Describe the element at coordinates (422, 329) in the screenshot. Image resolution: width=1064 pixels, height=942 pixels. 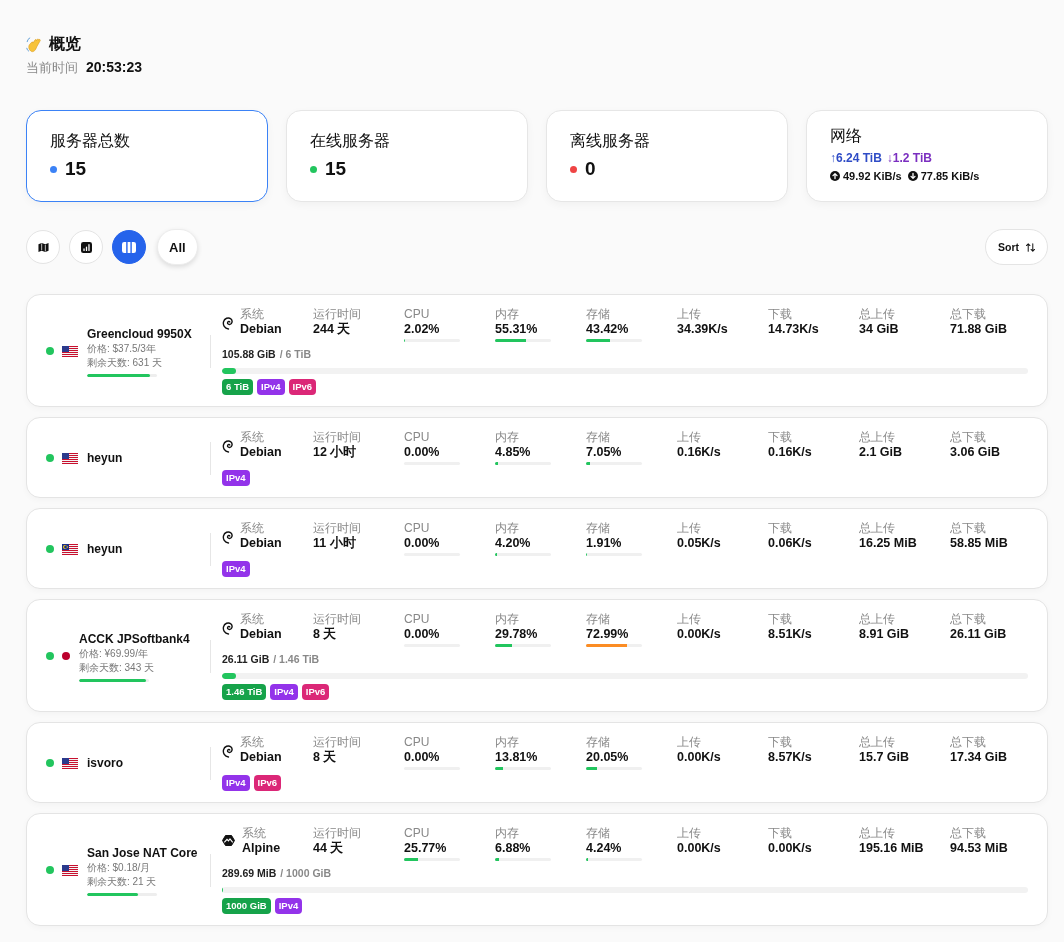
I see `metric-value: 2.02%` at that location.